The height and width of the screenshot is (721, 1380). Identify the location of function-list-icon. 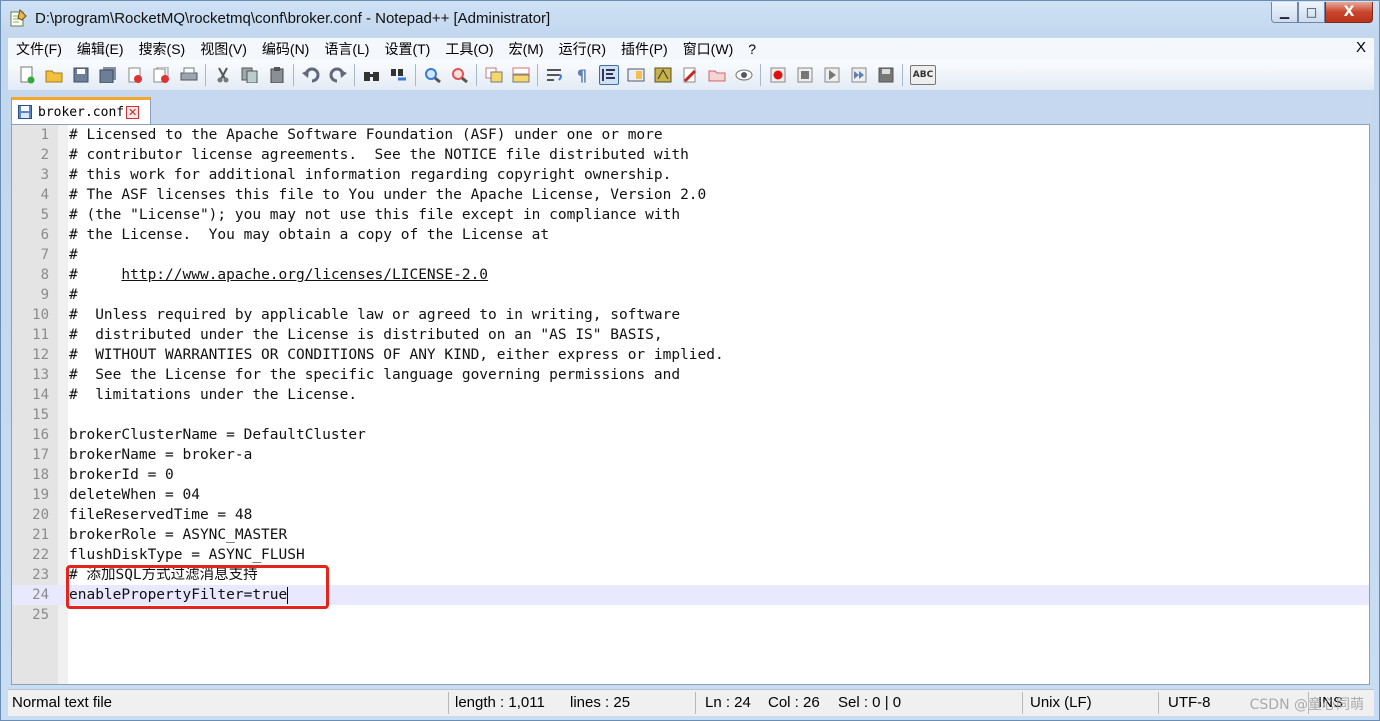
(663, 75).